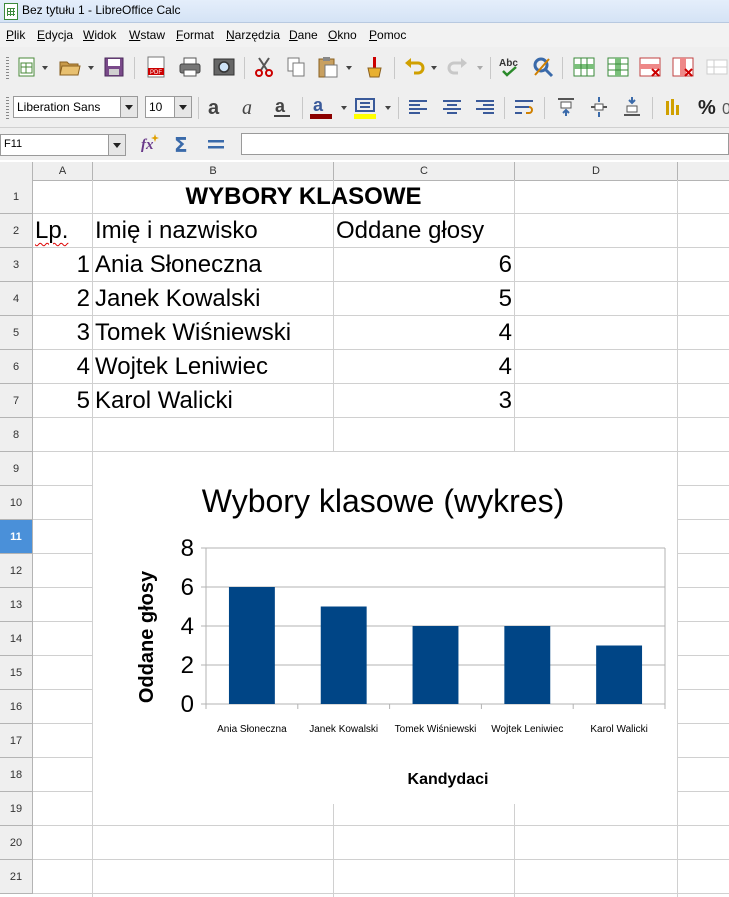  What do you see at coordinates (303, 35) in the screenshot?
I see `menu-dane: Dane` at bounding box center [303, 35].